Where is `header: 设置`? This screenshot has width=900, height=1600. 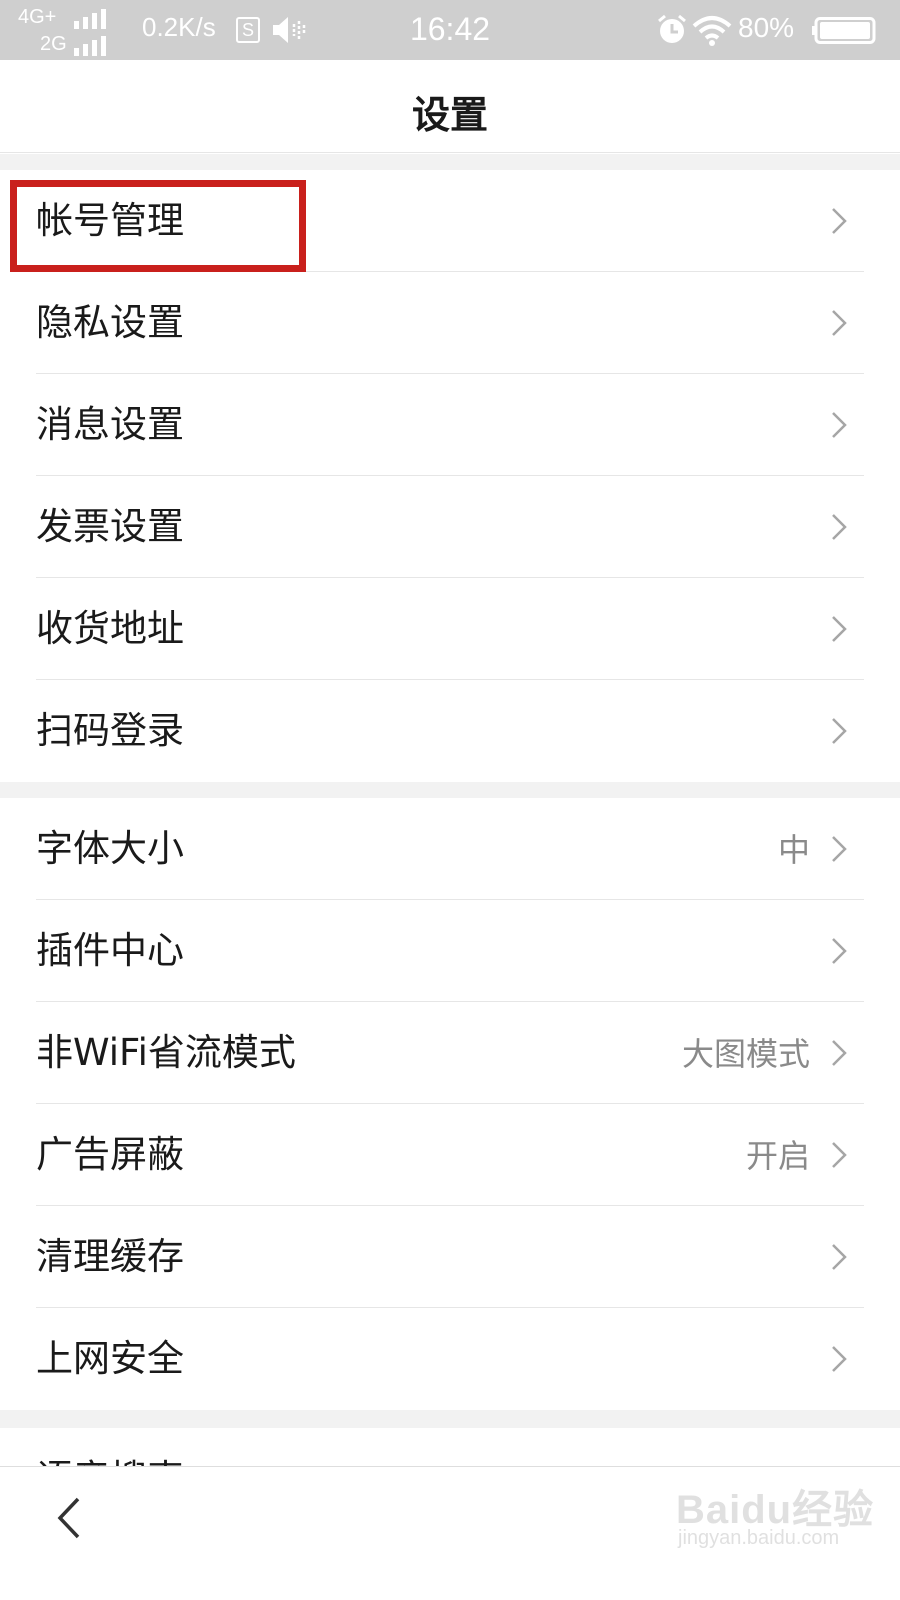
header: 设置 is located at coordinates (450, 106).